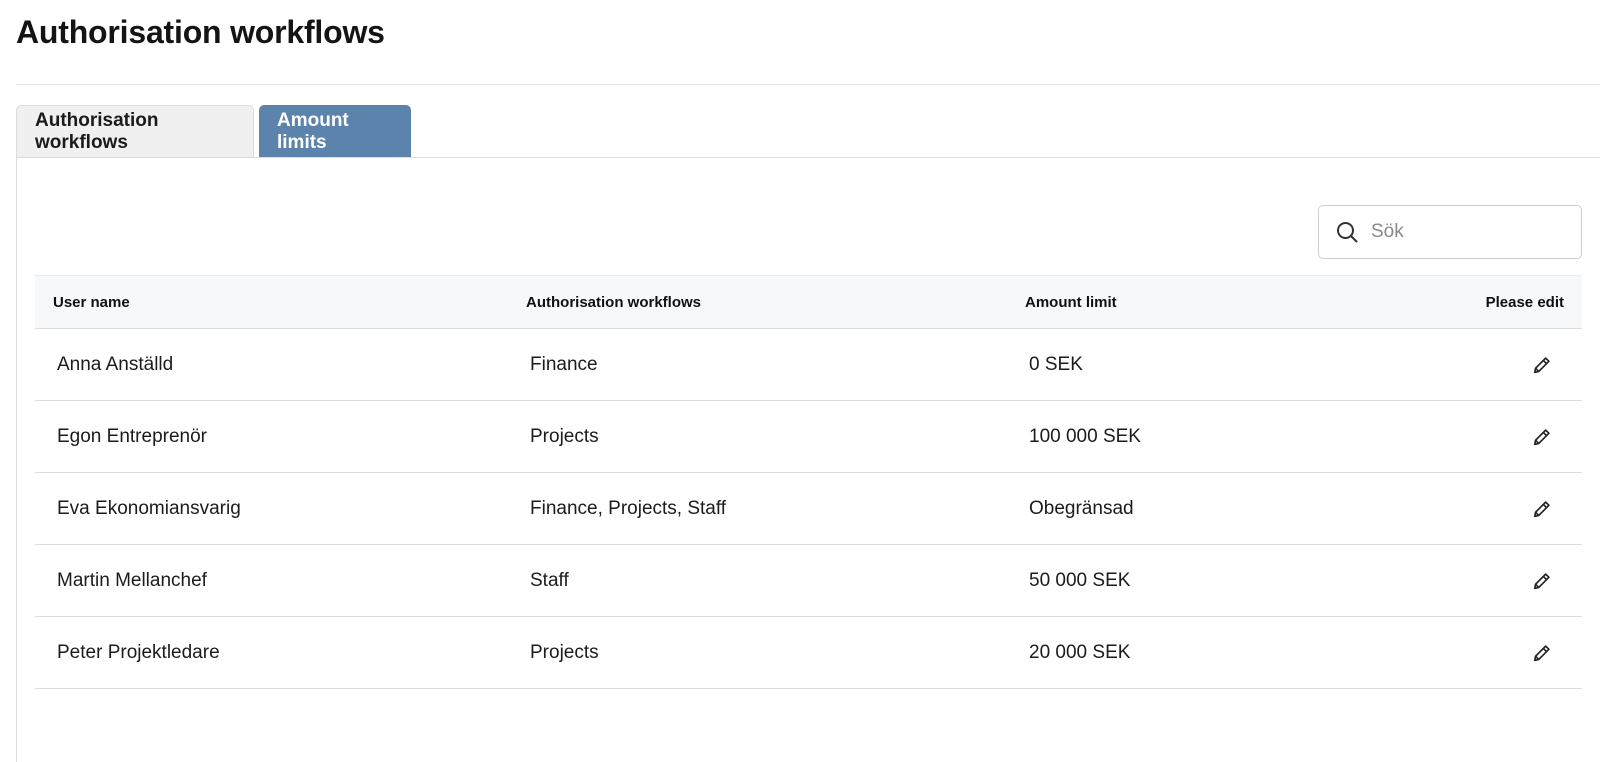 This screenshot has height=762, width=1600. What do you see at coordinates (808, 365) in the screenshot?
I see `table-row: Anna Anställd Finance 0 SEK` at bounding box center [808, 365].